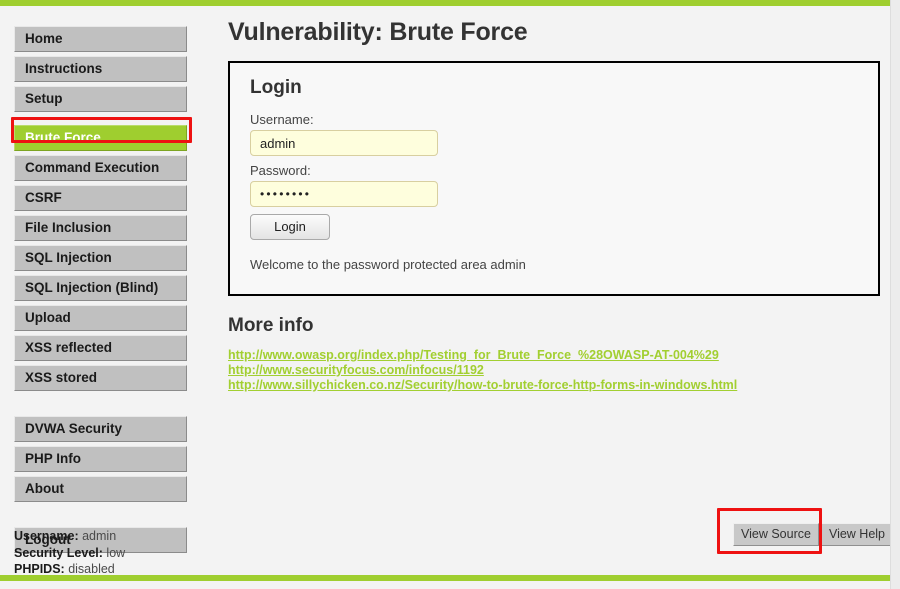 The image size is (900, 589). Describe the element at coordinates (100, 489) in the screenshot. I see `sidebar-item-about: About` at that location.